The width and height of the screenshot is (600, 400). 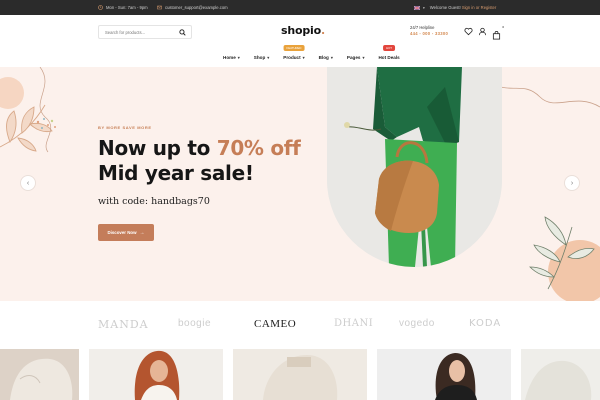 What do you see at coordinates (353, 323) in the screenshot?
I see `brand-logo: DHANI` at bounding box center [353, 323].